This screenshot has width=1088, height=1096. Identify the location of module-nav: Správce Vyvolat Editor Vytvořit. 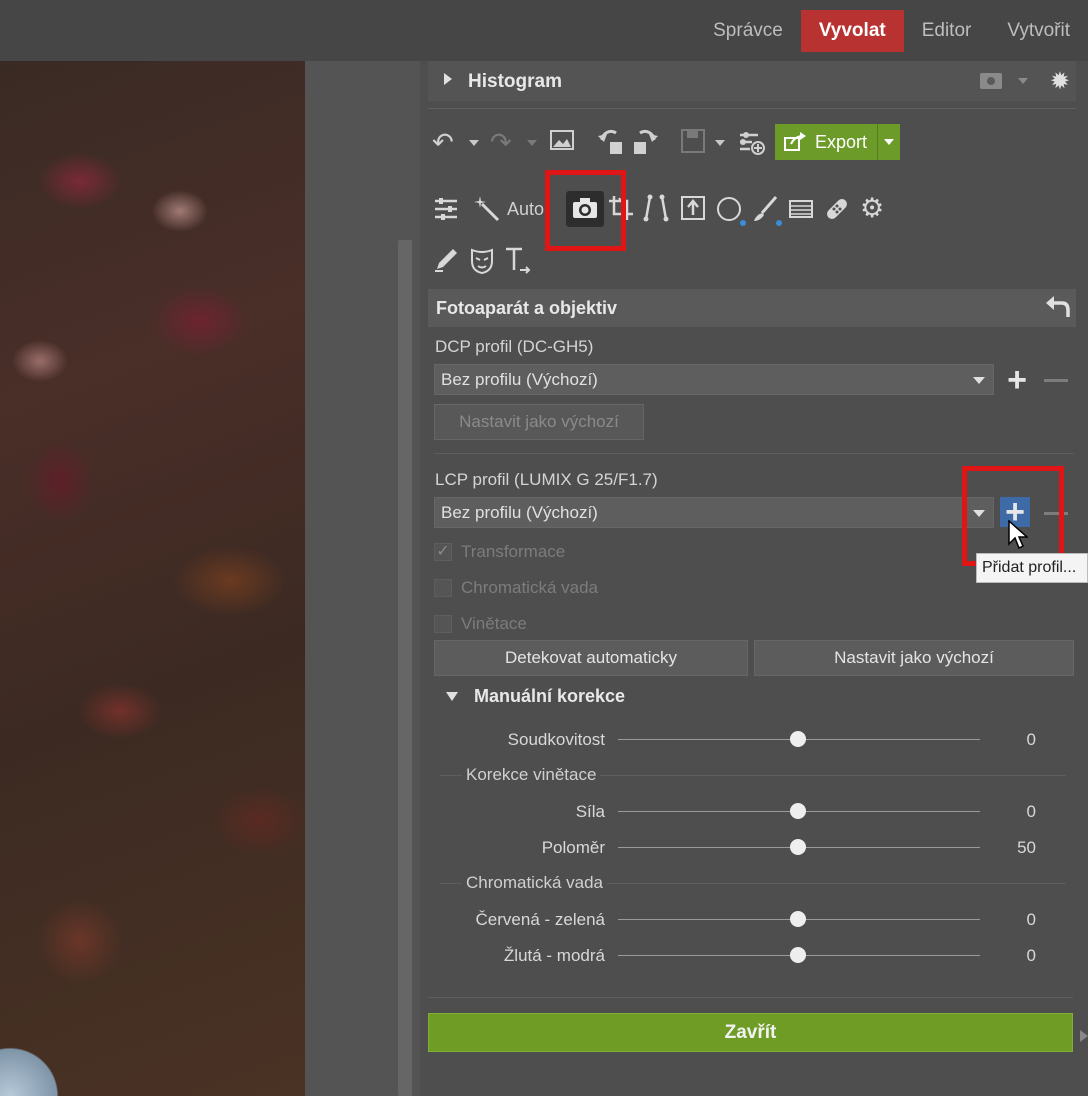
(891, 31).